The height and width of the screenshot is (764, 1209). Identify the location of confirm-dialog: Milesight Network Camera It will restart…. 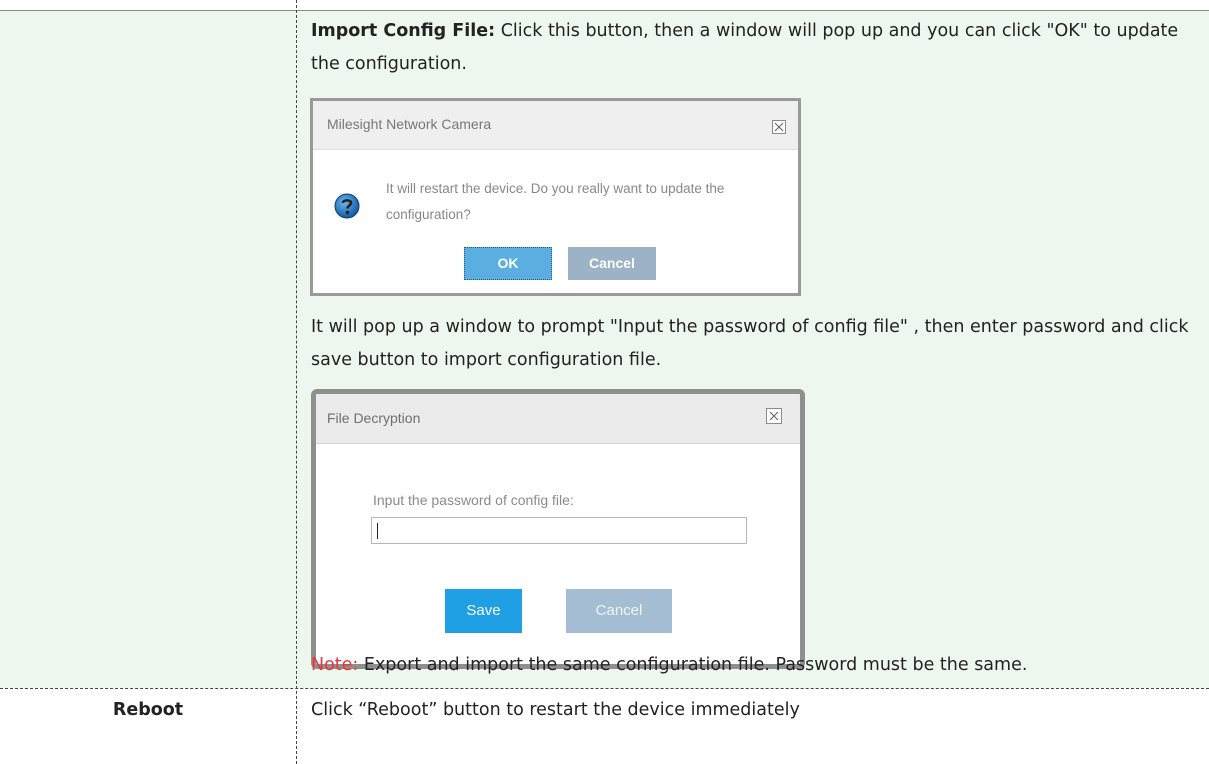
(555, 197).